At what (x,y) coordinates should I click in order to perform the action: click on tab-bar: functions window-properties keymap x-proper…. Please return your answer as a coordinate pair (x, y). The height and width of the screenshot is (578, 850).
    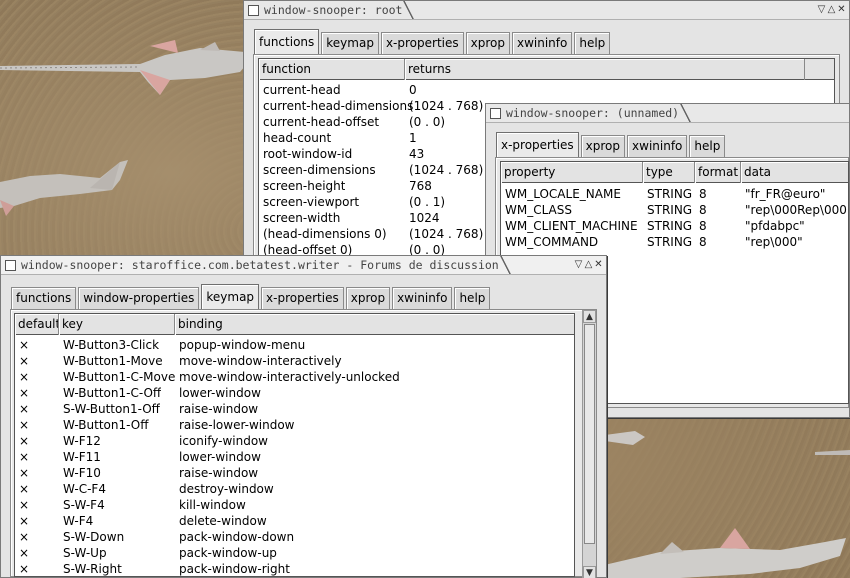
    Looking at the image, I should click on (251, 296).